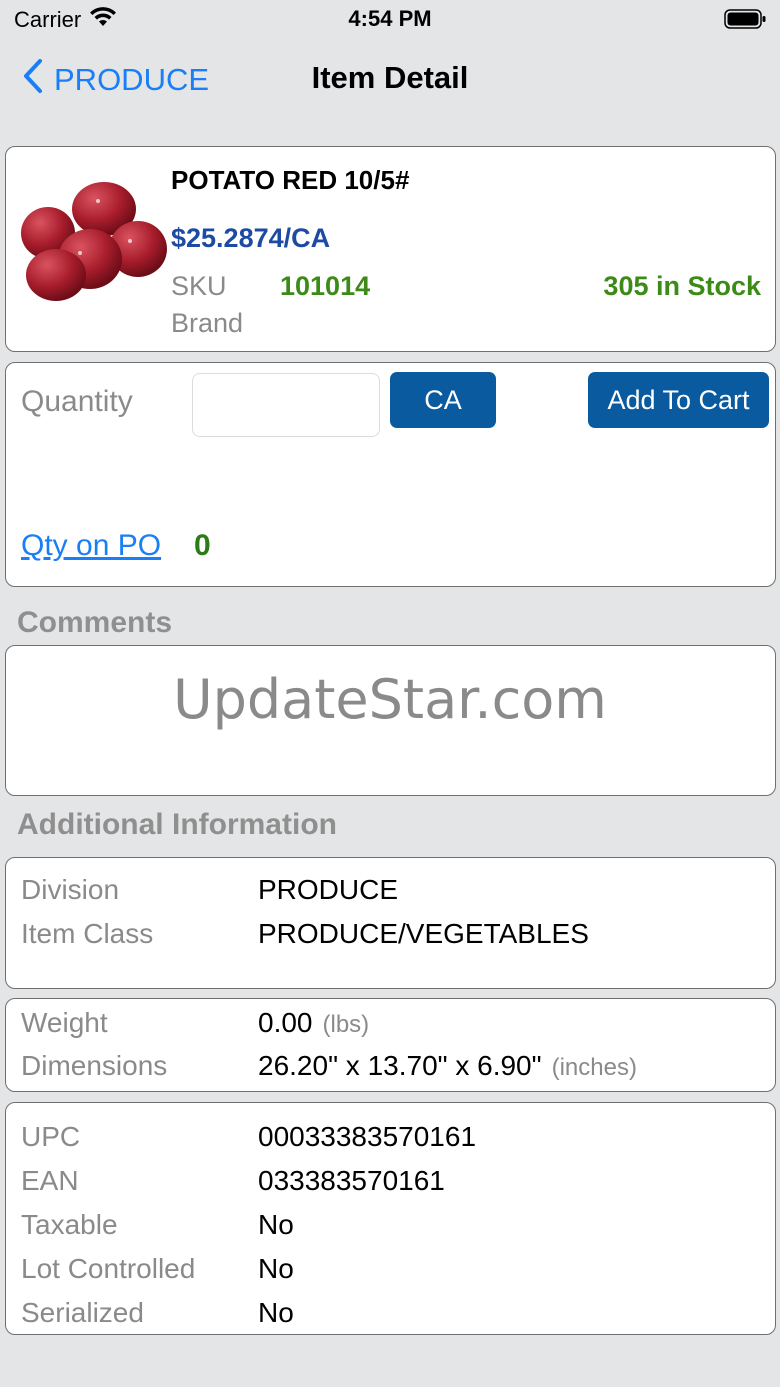 This screenshot has width=780, height=1387. What do you see at coordinates (390, 77) in the screenshot?
I see `page-title: Item Detail` at bounding box center [390, 77].